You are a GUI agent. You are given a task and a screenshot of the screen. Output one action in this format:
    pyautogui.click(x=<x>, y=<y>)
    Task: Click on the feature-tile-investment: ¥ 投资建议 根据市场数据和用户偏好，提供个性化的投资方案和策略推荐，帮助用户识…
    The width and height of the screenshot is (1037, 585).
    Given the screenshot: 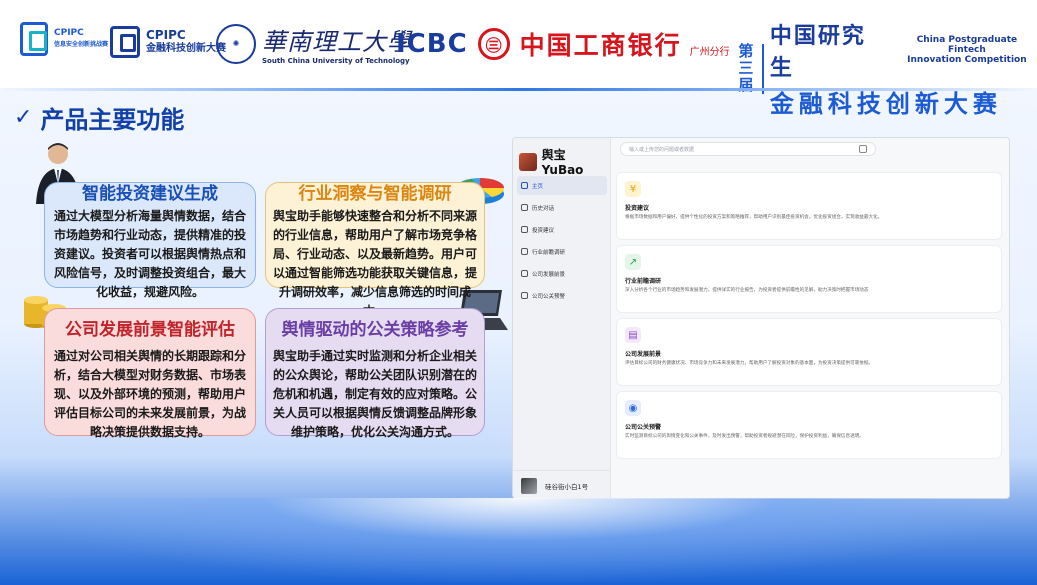 What is the action you would take?
    pyautogui.click(x=809, y=206)
    